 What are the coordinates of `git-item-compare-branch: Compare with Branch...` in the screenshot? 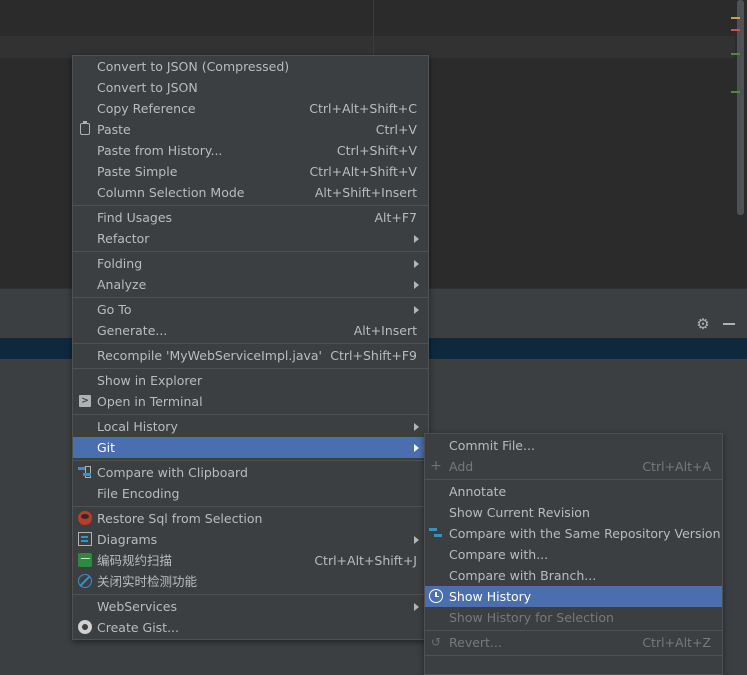 It's located at (573, 575).